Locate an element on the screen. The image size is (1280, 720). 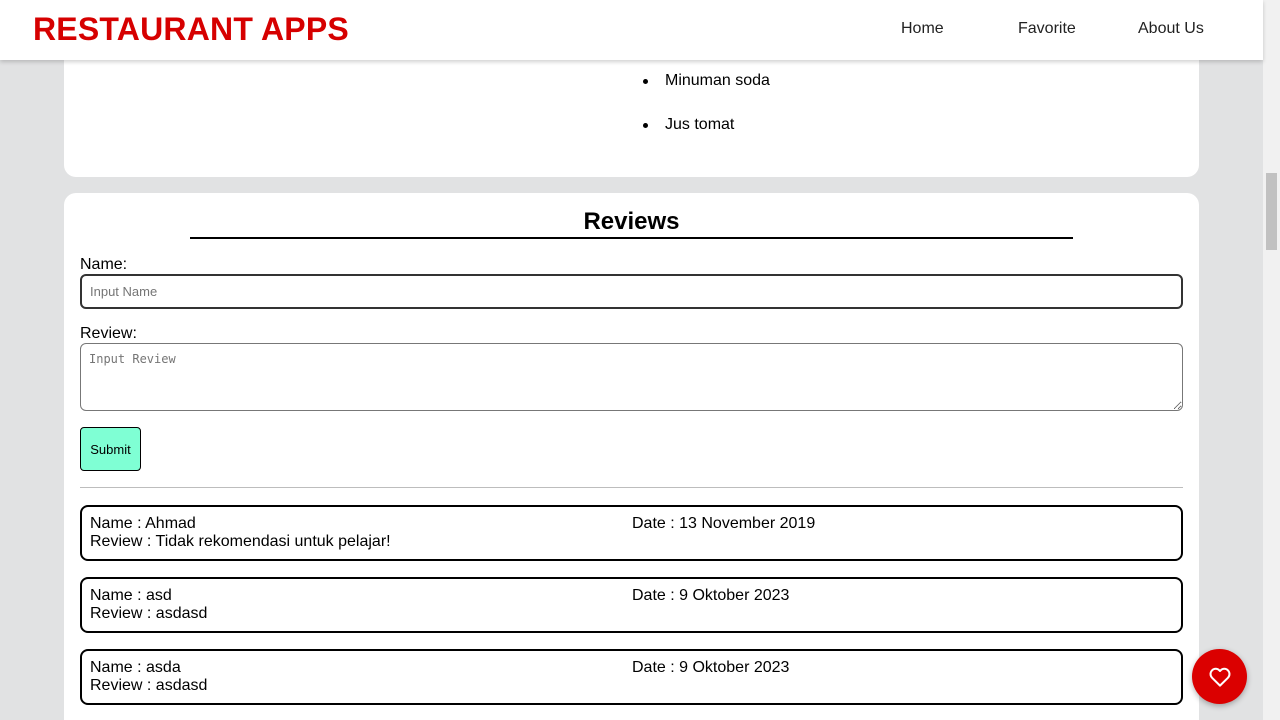
reviewer-name: Name : Ahmad is located at coordinates (143, 523).